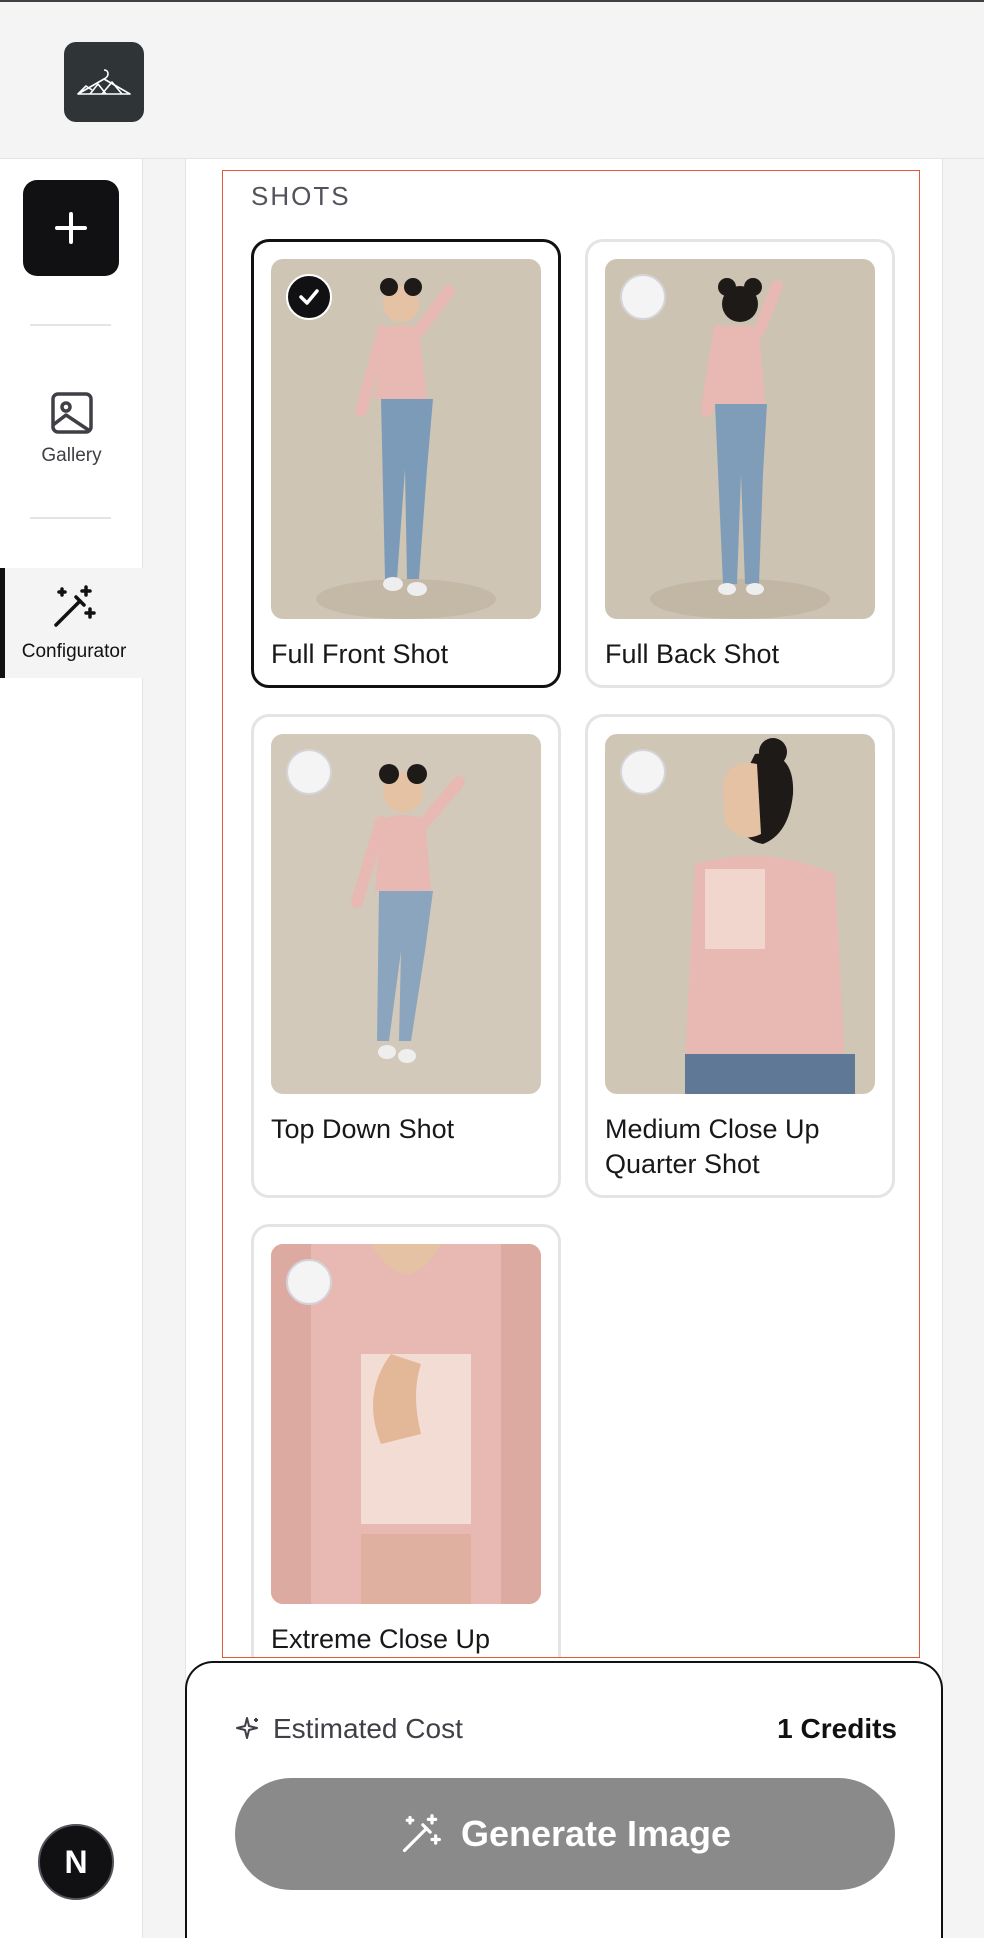 This screenshot has width=984, height=1938. What do you see at coordinates (740, 463) in the screenshot?
I see `shot-card-full-back: Full Back Shot` at bounding box center [740, 463].